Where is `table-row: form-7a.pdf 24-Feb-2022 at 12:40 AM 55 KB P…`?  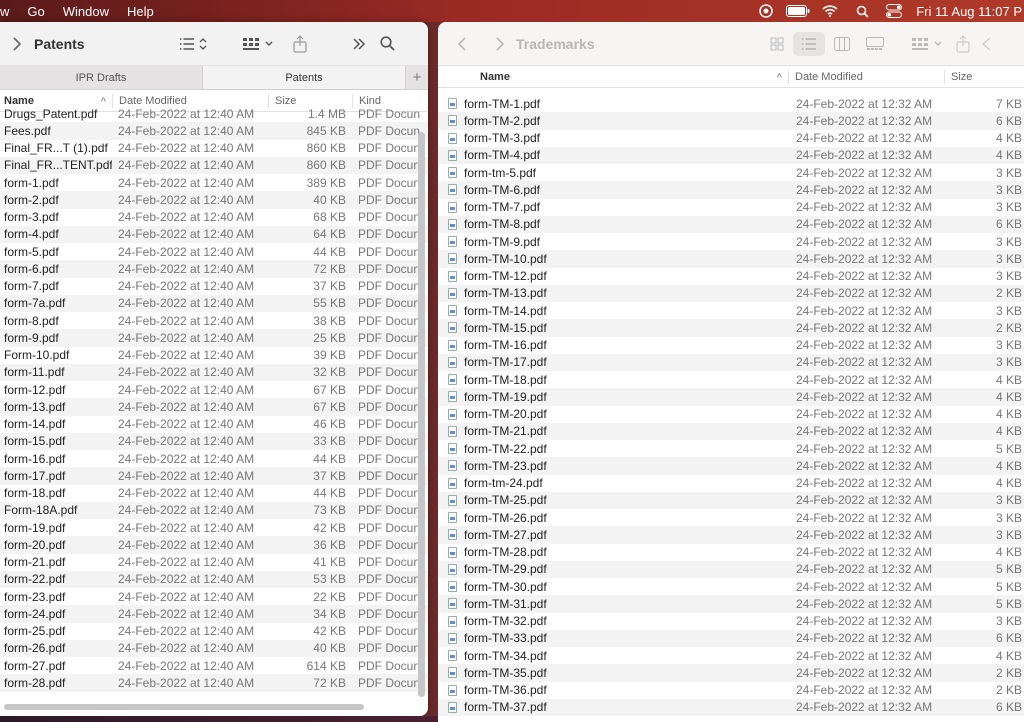
table-row: form-7a.pdf 24-Feb-2022 at 12:40 AM 55 KB P… is located at coordinates (214, 303).